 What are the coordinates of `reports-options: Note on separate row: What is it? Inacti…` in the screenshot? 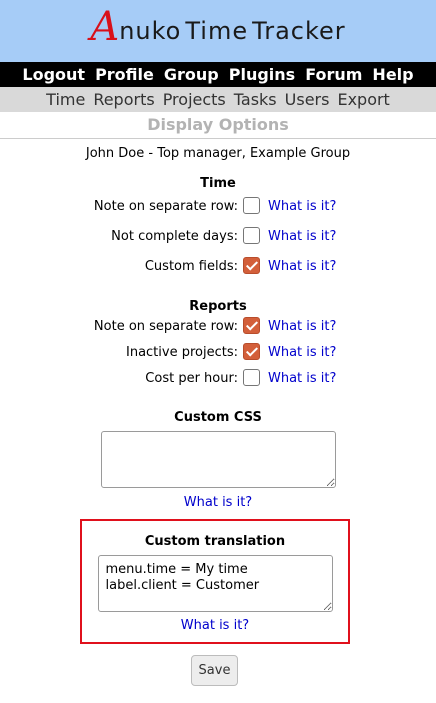 It's located at (218, 351).